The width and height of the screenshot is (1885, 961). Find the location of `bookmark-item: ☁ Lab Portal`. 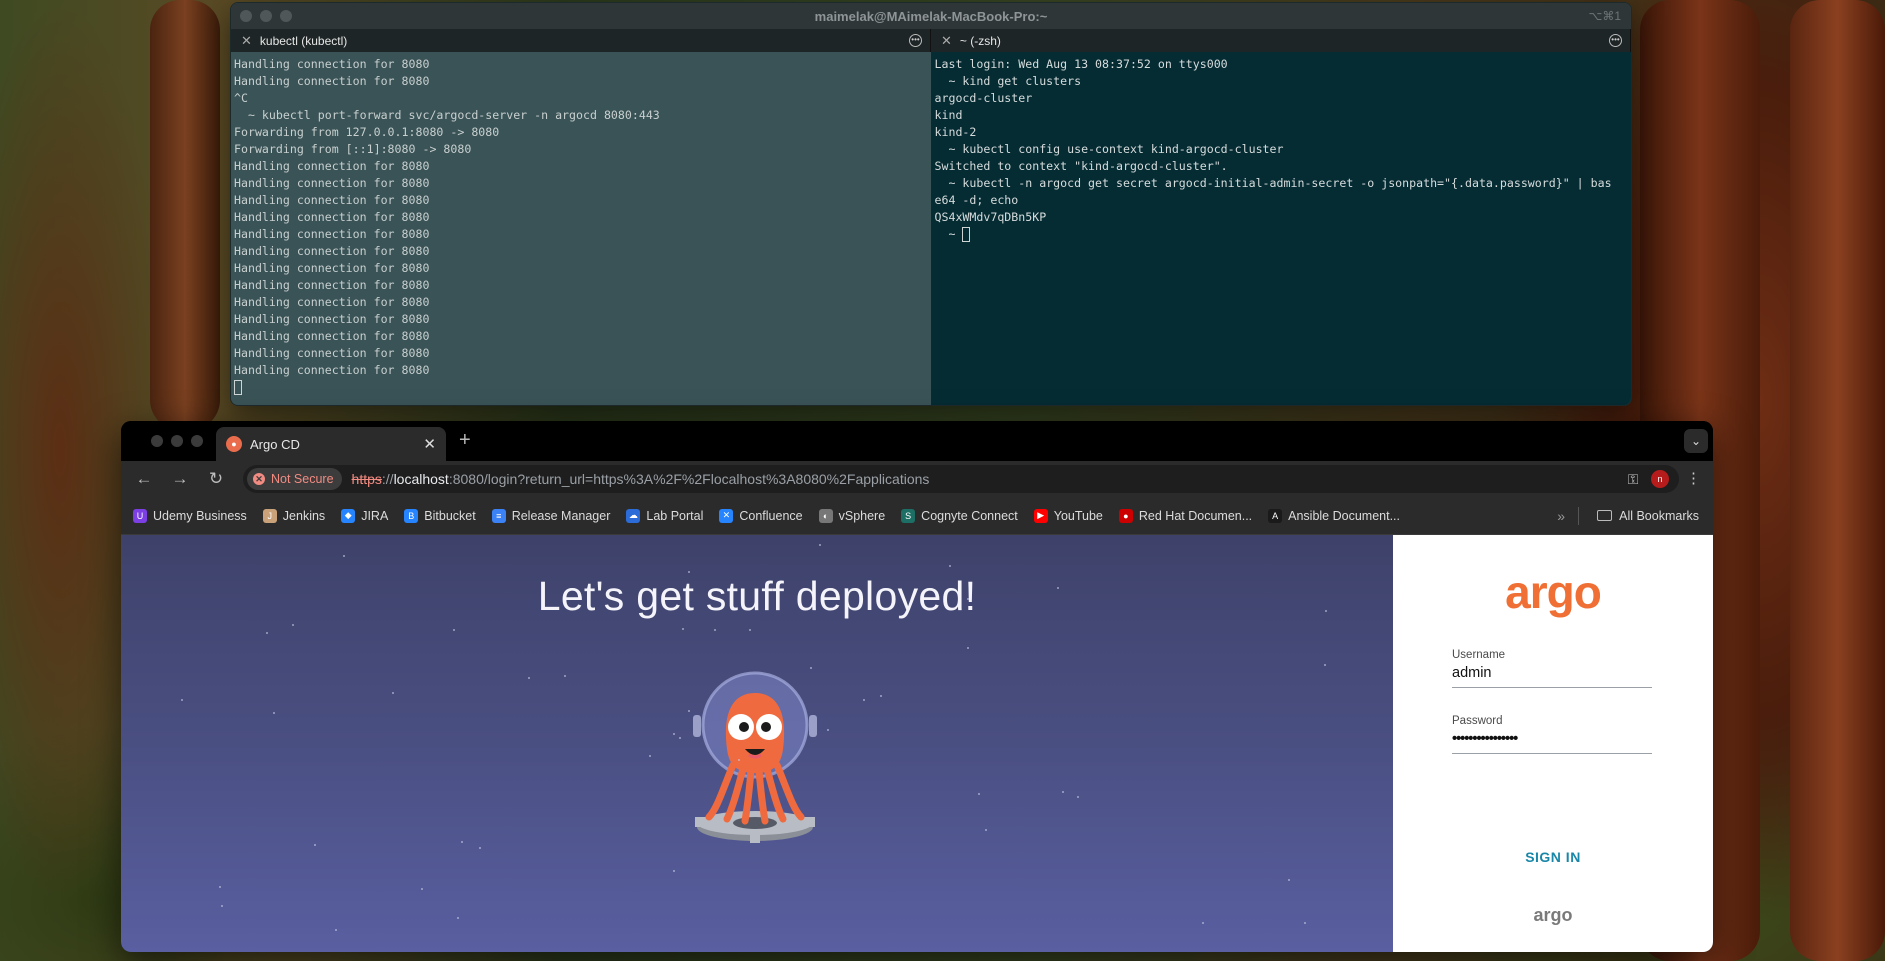

bookmark-item: ☁ Lab Portal is located at coordinates (665, 515).